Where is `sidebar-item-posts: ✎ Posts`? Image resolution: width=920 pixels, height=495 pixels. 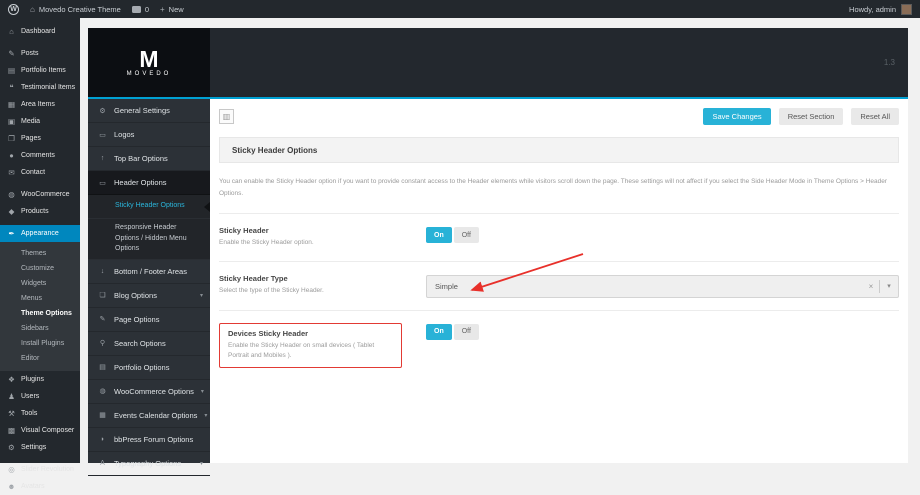
sidebar-item-posts: ✎ Posts is located at coordinates (40, 53).